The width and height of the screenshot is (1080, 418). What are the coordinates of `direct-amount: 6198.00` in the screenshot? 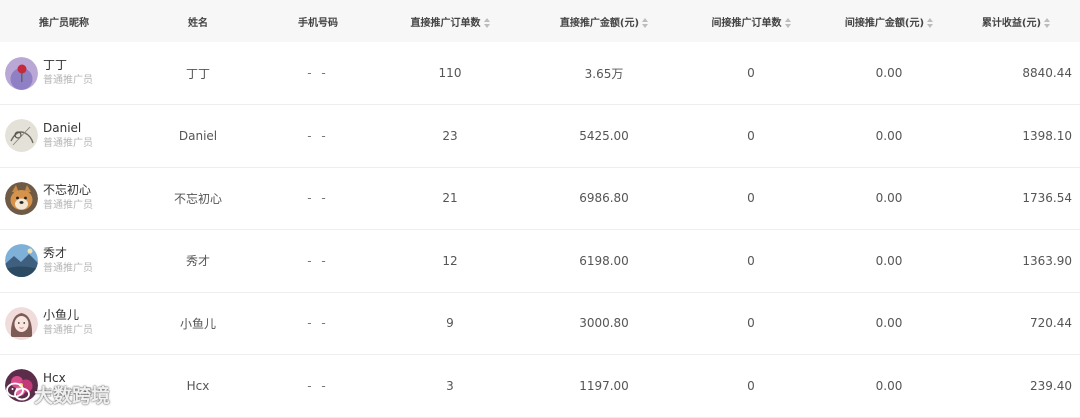 It's located at (604, 260).